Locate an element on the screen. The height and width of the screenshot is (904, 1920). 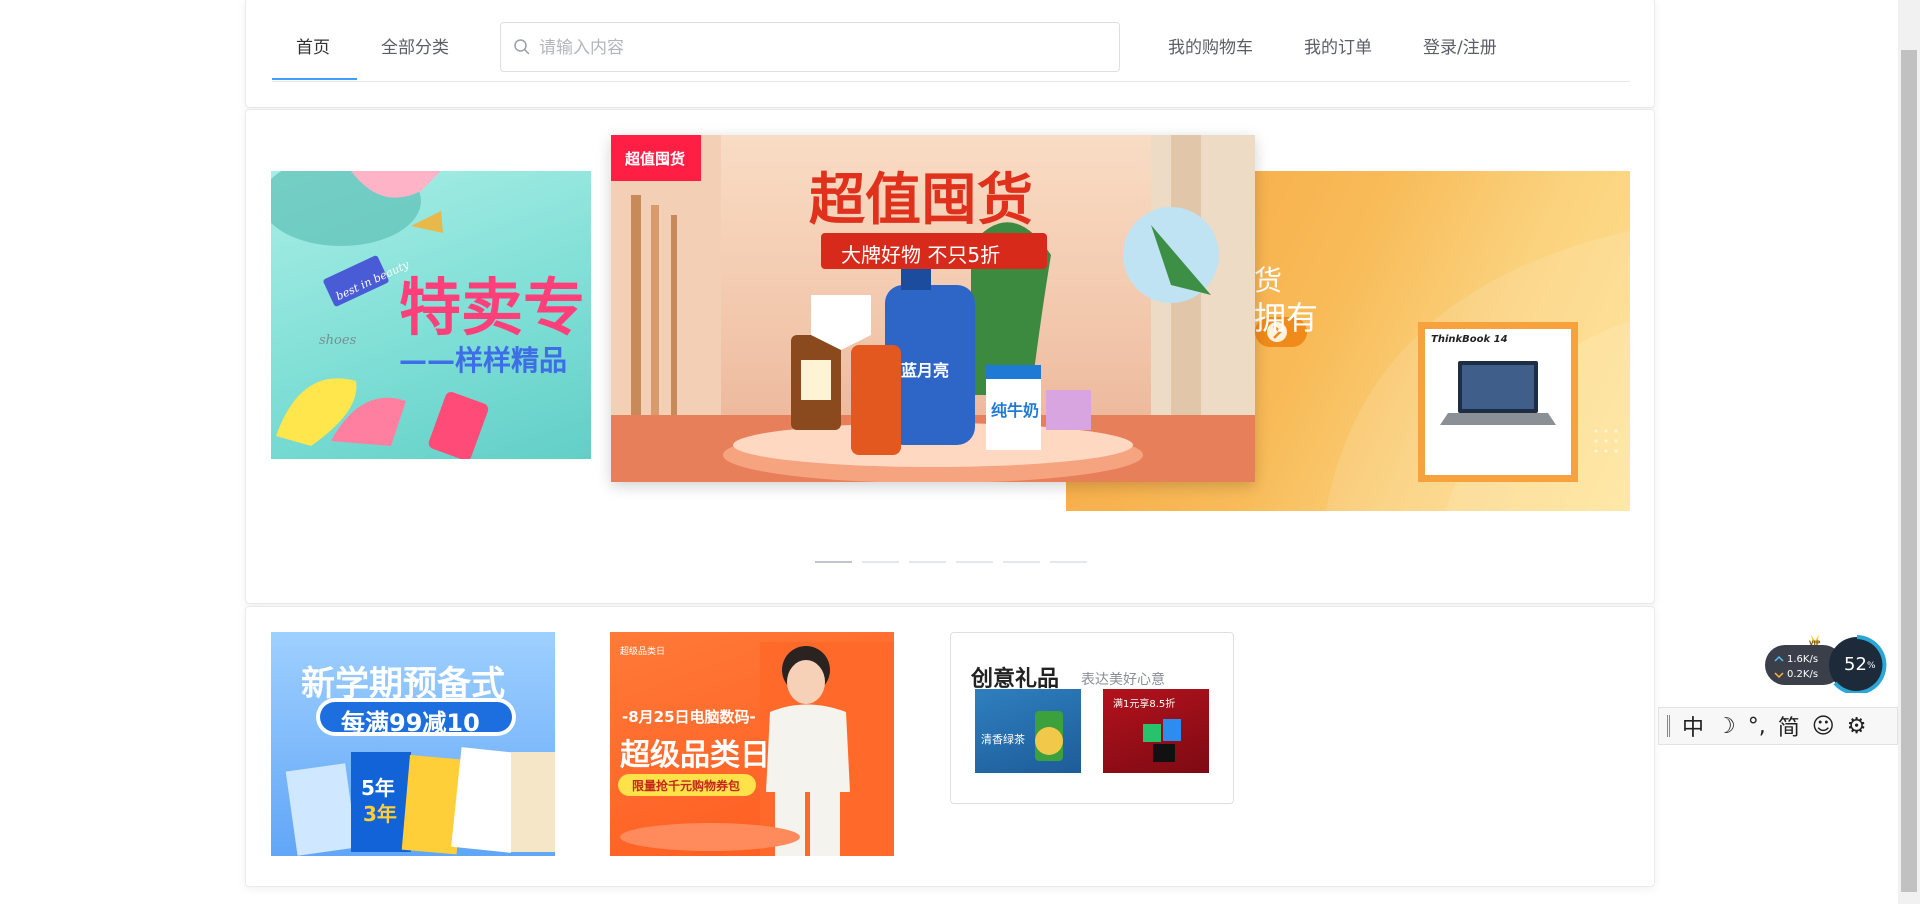
orders-link: 我的订单 is located at coordinates (1338, 45).